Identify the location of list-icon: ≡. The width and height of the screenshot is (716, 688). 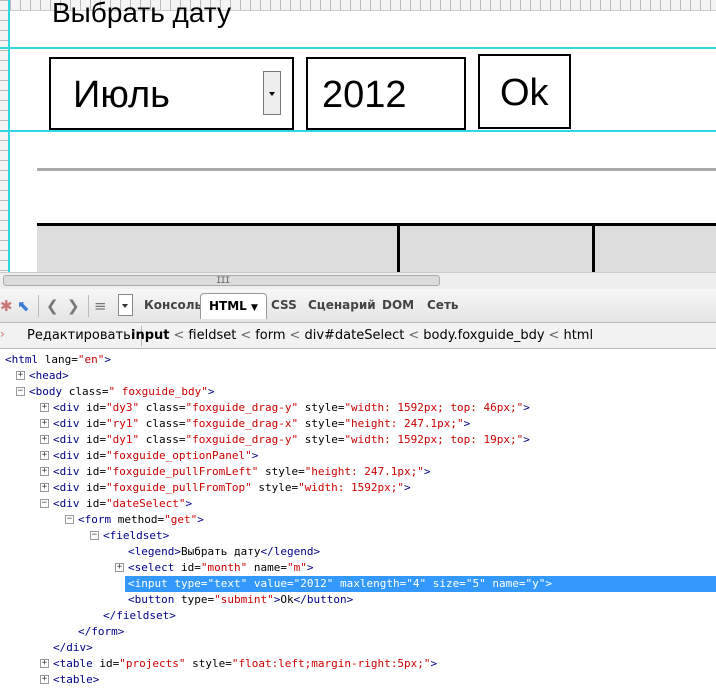
(100, 306).